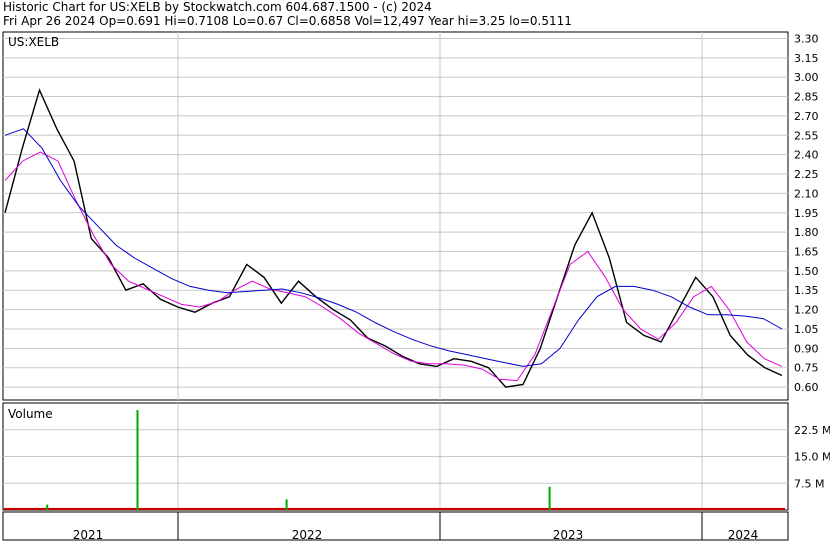  Describe the element at coordinates (806, 155) in the screenshot. I see `price-tick-label: 2.40` at that location.